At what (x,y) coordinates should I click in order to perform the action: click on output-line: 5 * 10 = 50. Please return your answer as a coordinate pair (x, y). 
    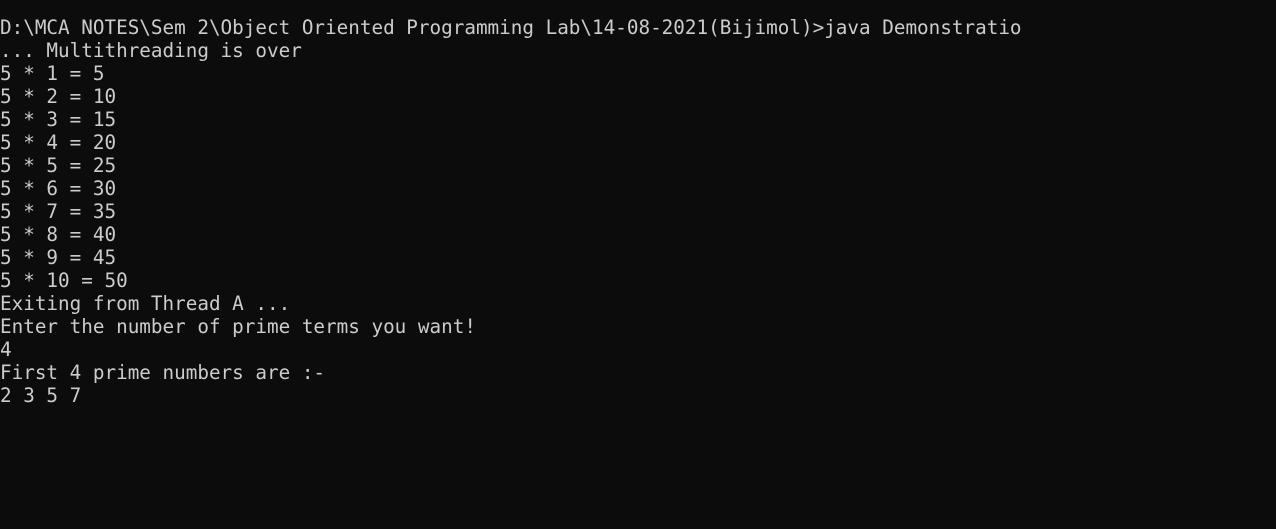
    Looking at the image, I should click on (64, 280).